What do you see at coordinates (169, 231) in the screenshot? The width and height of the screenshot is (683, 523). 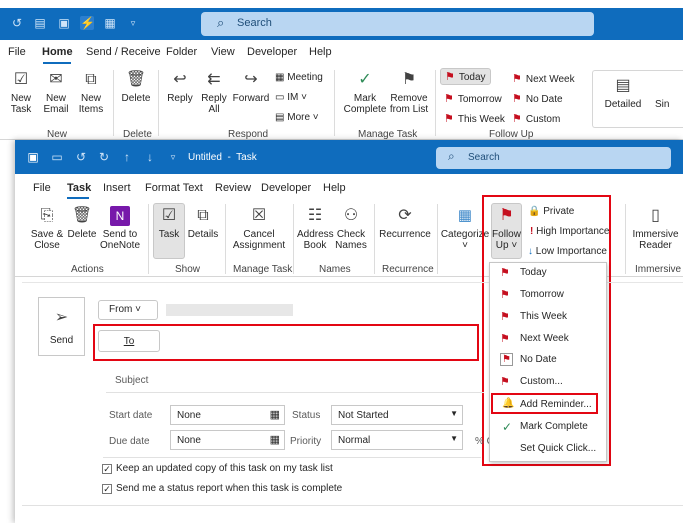 I see `task-view-button: ☑ Task` at bounding box center [169, 231].